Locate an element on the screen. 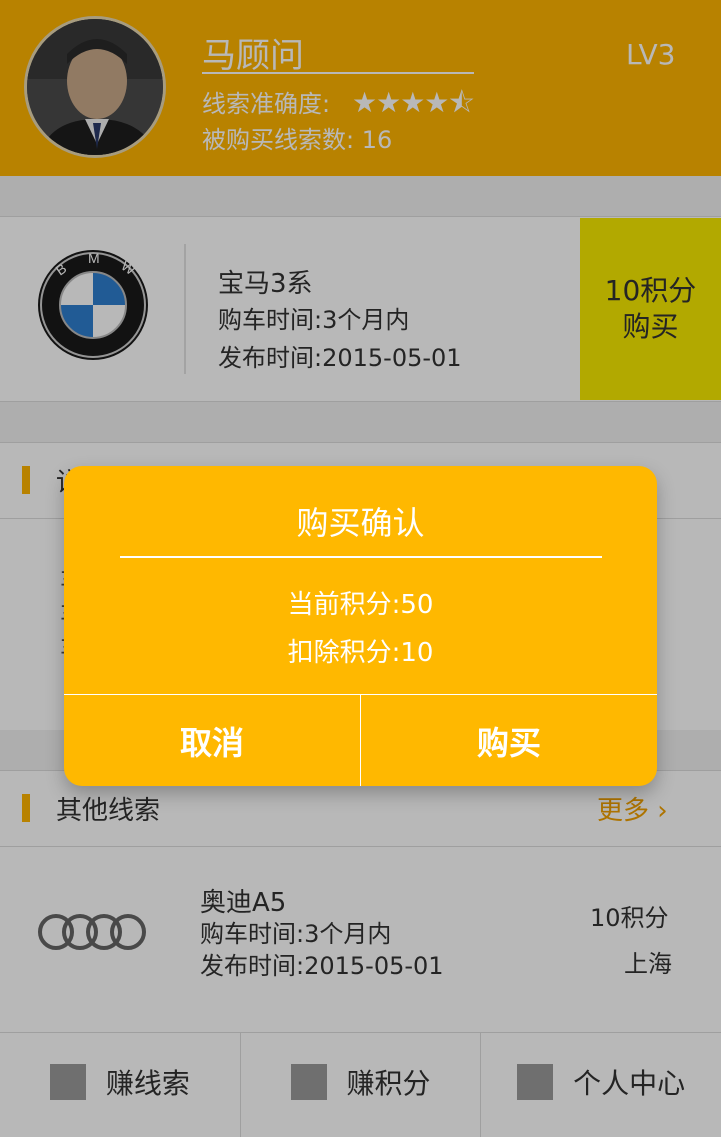 The width and height of the screenshot is (721, 1137). current-points: 当前积分:50 is located at coordinates (360, 605).